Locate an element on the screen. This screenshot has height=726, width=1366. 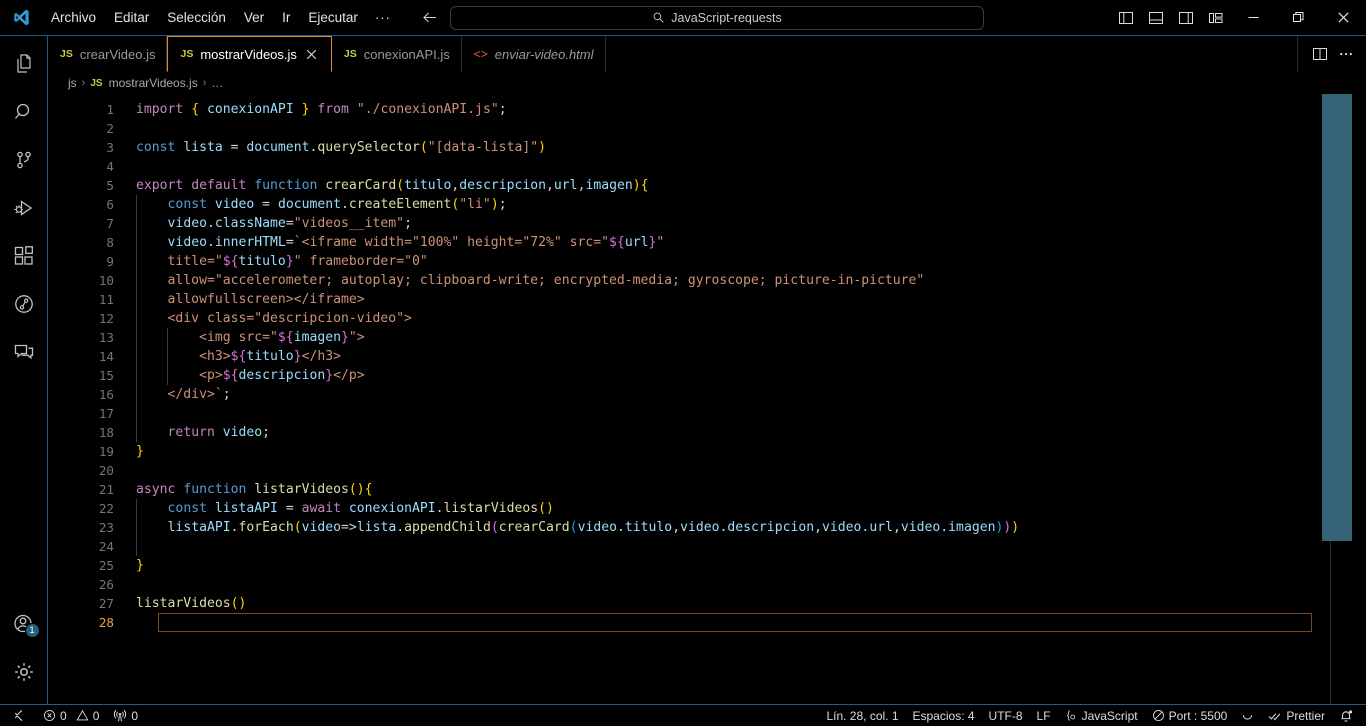
minimize-button is located at coordinates (1253, 17).